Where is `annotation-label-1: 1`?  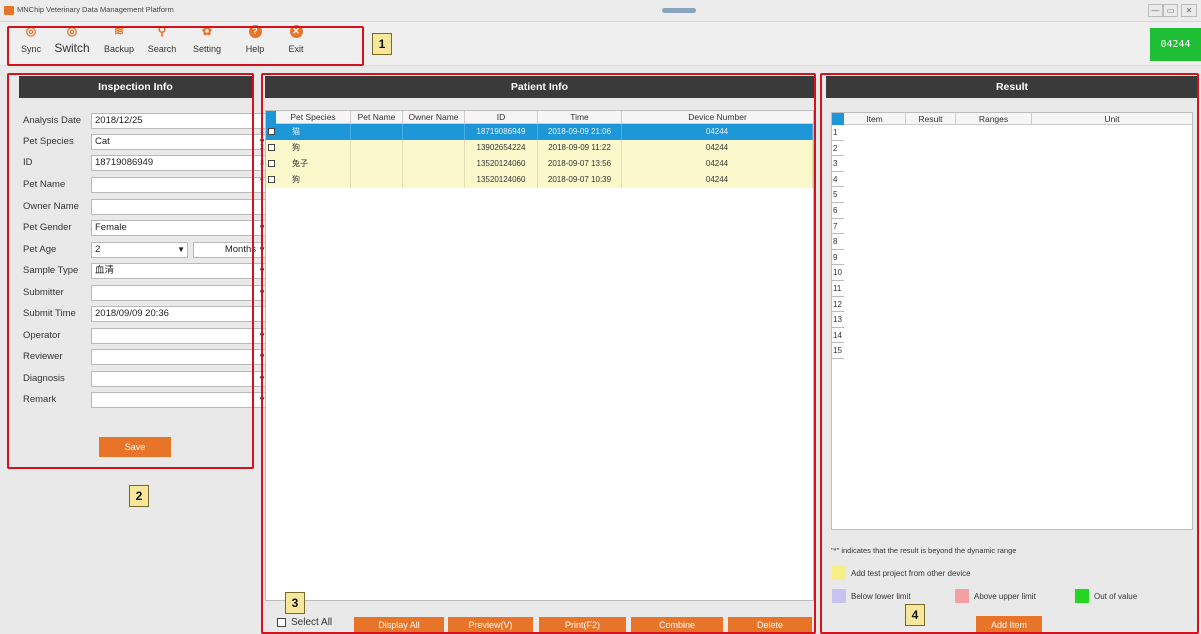
annotation-label-1: 1 is located at coordinates (382, 44).